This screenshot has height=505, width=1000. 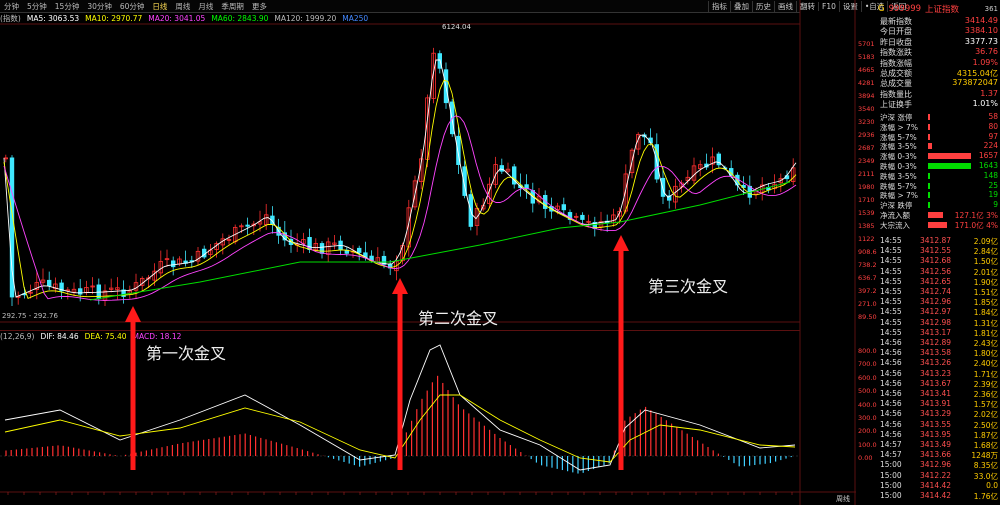 What do you see at coordinates (867, 291) in the screenshot?
I see `price-tick: 397.2` at bounding box center [867, 291].